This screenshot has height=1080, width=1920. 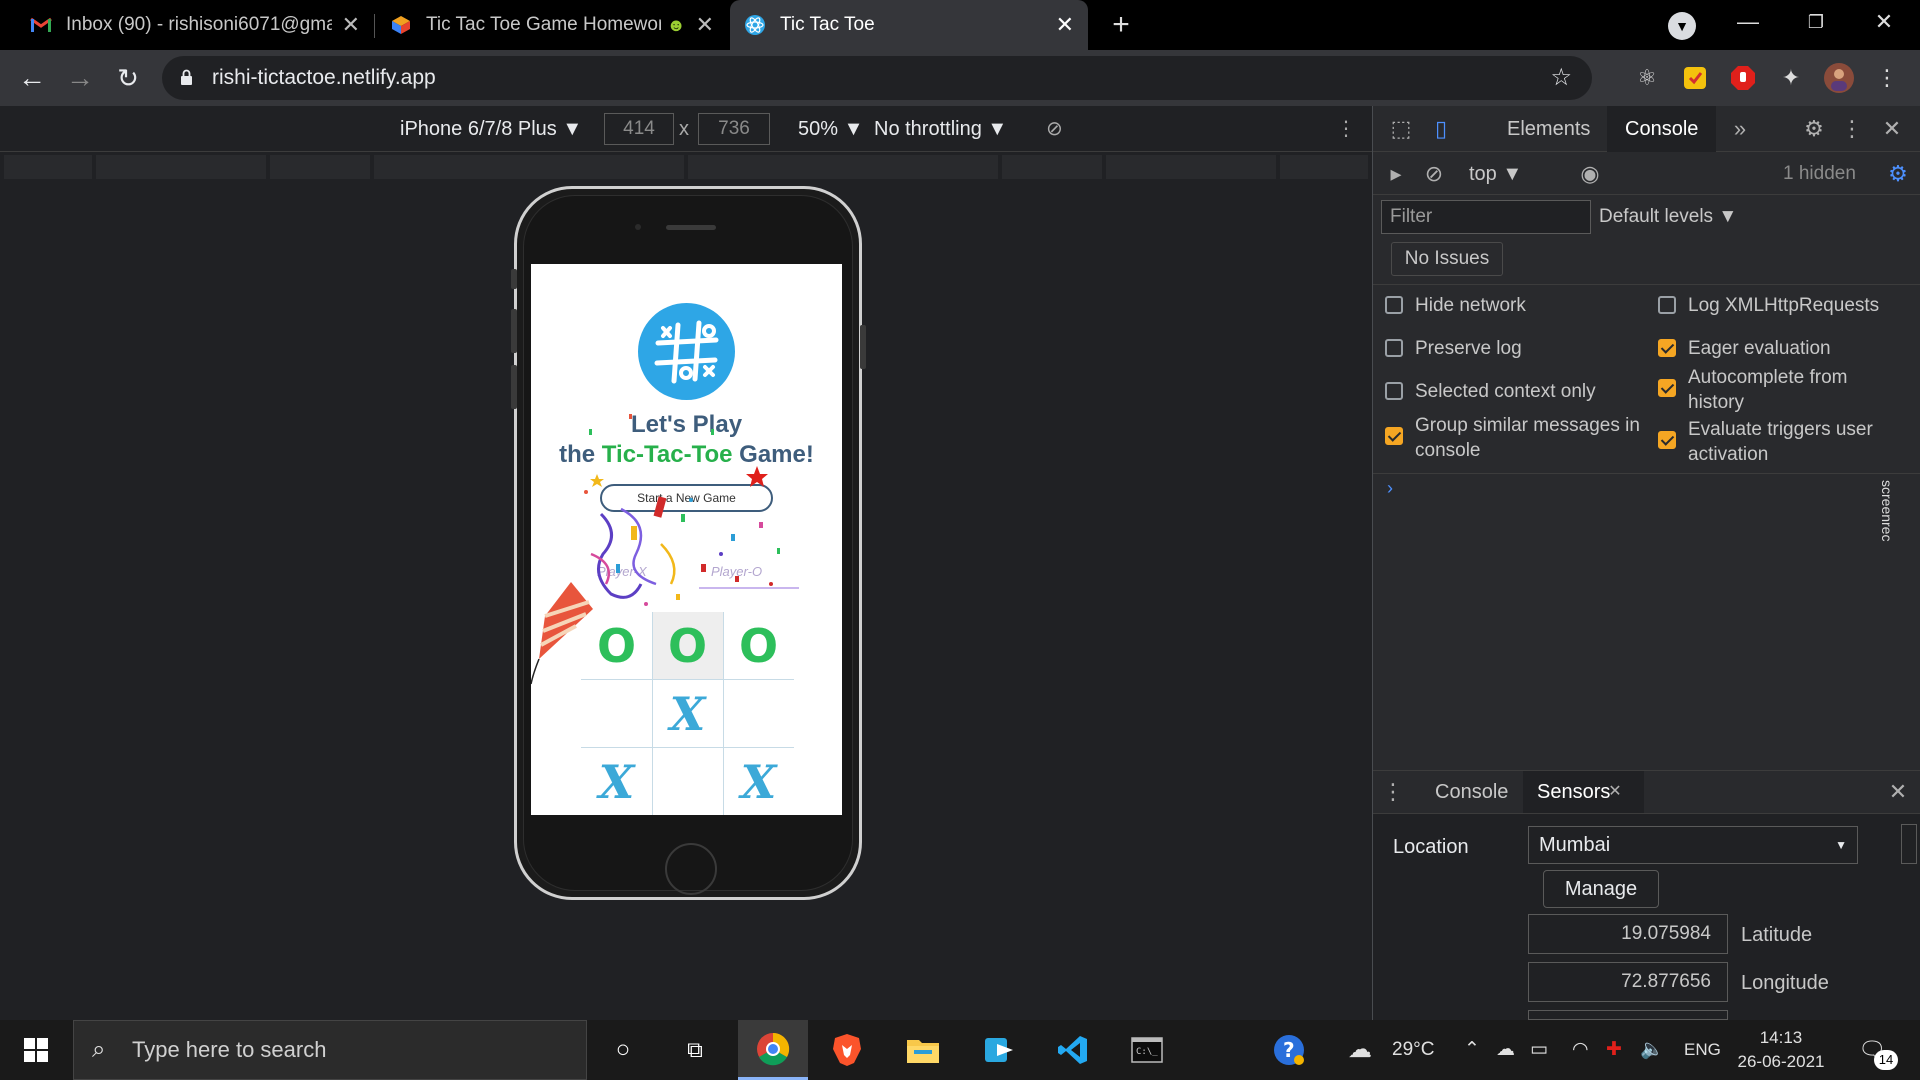 What do you see at coordinates (639, 129) in the screenshot?
I see `device-width-input: 414` at bounding box center [639, 129].